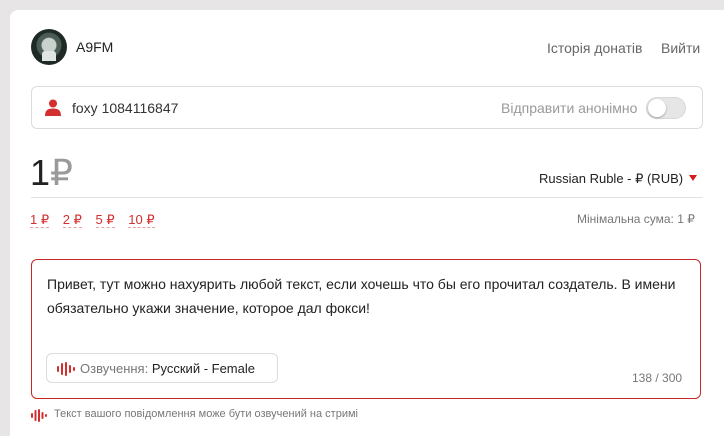  I want to click on preset-amount: 1 ₽, so click(40, 220).